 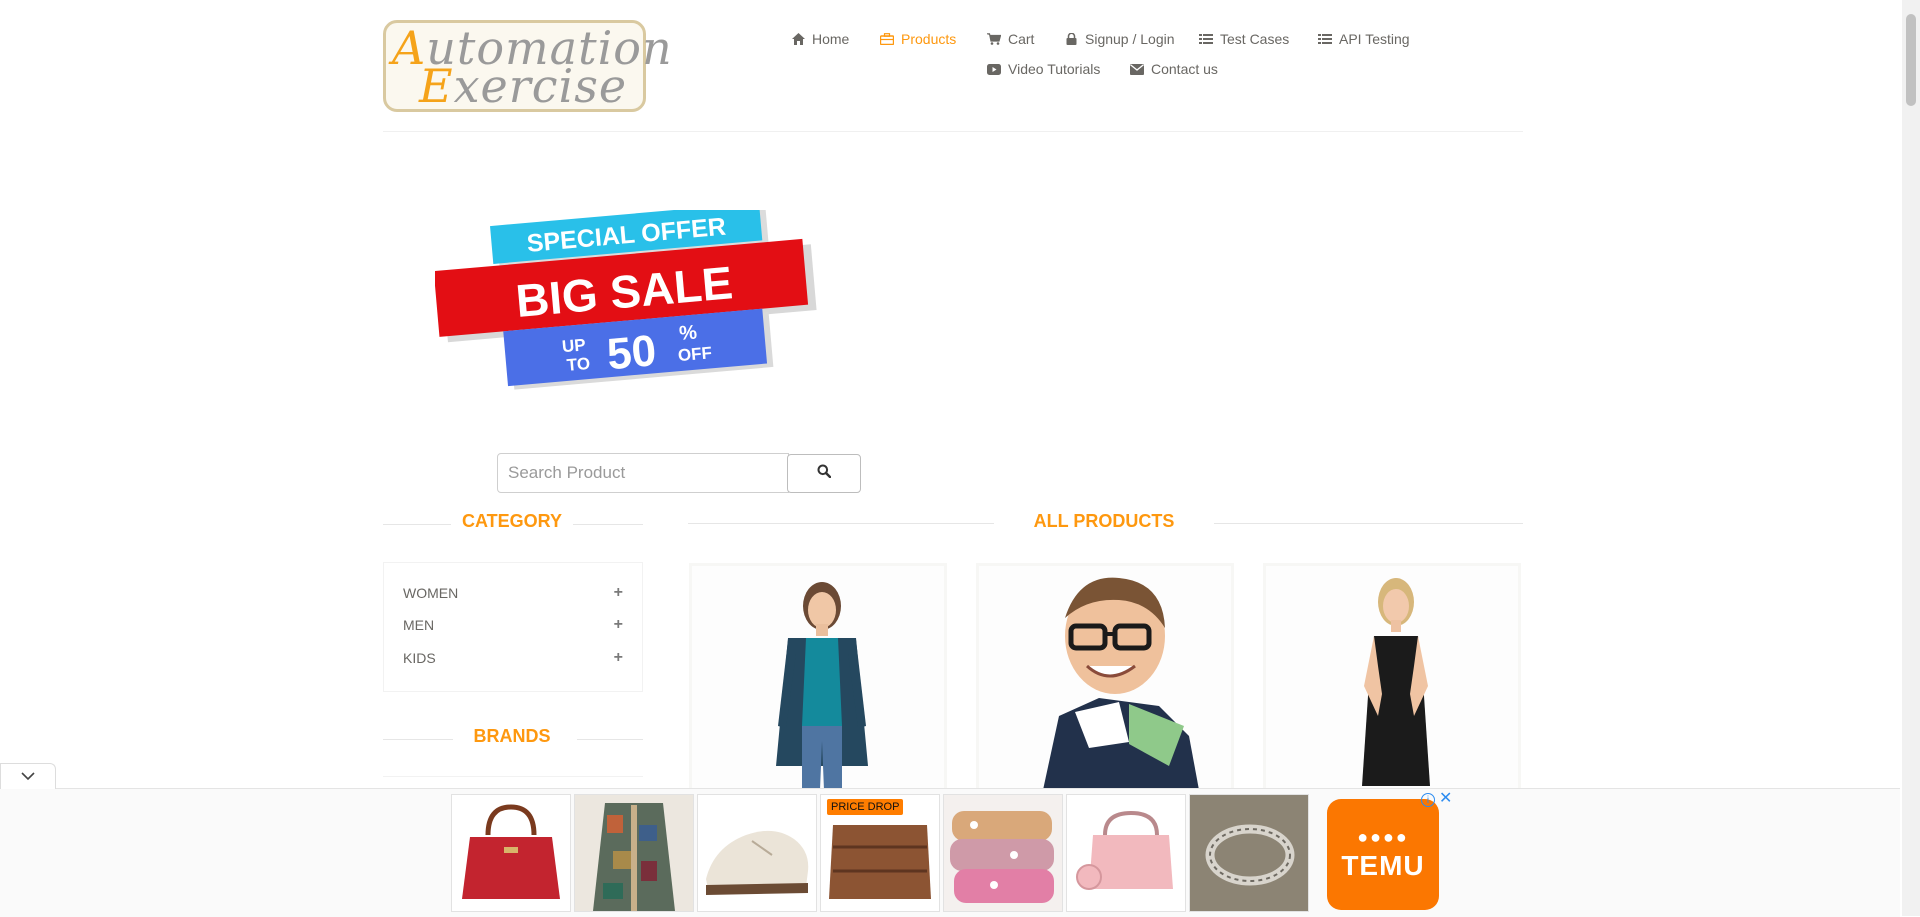 I want to click on product-image-man-polo, so click(x=1105, y=678).